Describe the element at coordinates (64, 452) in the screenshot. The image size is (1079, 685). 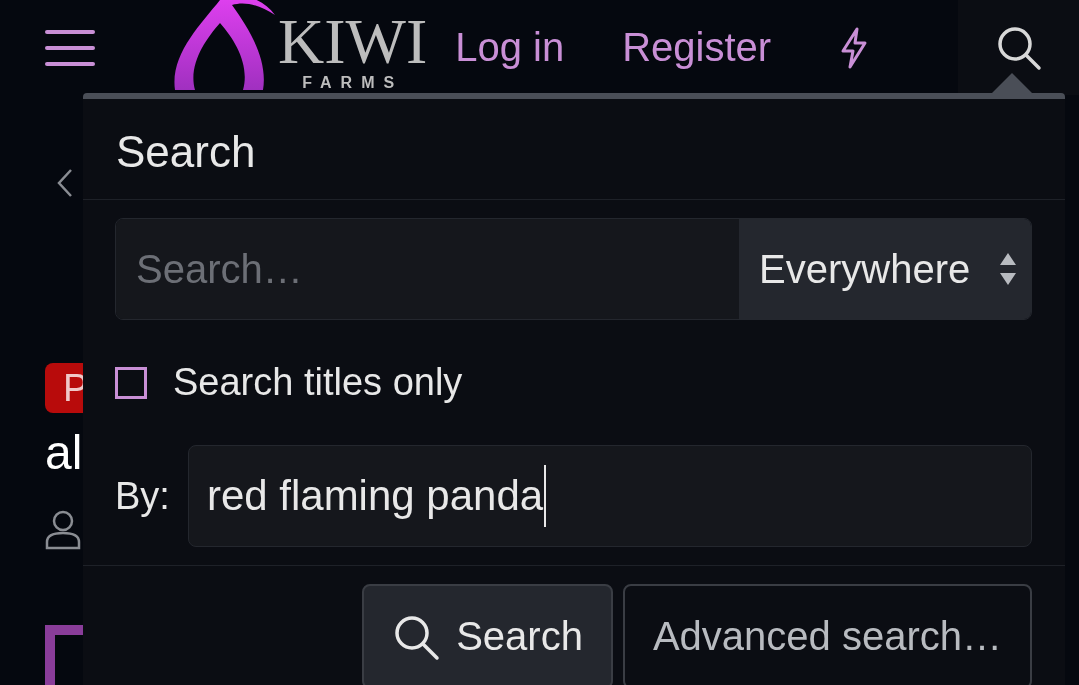
I see `thread-title: al` at that location.